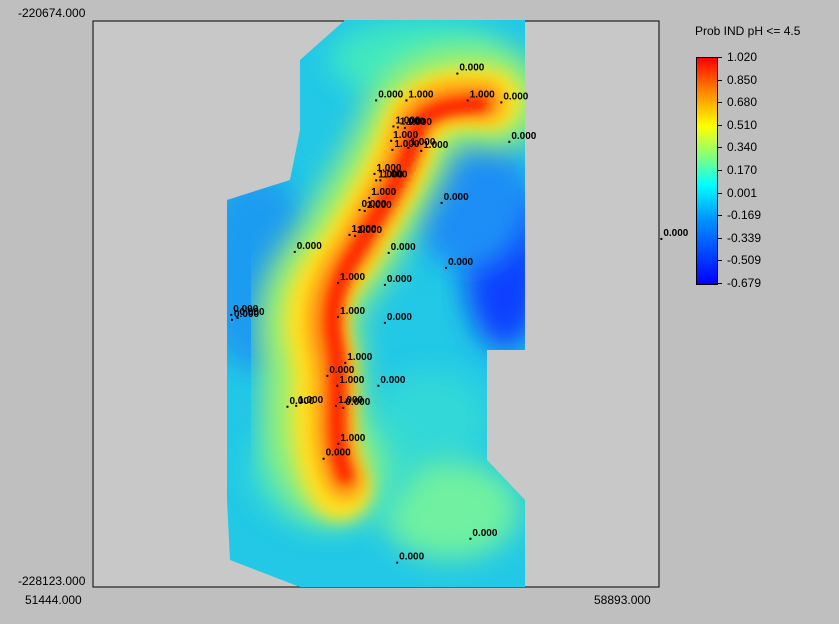  I want to click on legend-tick-label: 0.170, so click(742, 170).